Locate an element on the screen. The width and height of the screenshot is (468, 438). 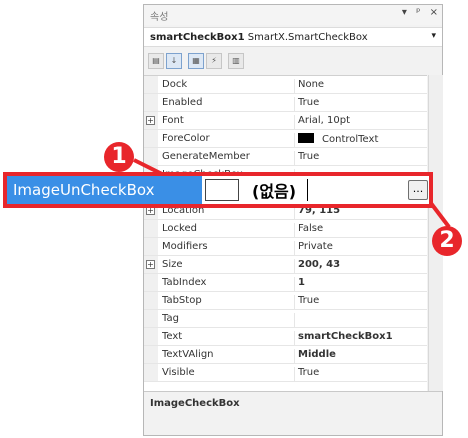
image-preview-box is located at coordinates (222, 190).